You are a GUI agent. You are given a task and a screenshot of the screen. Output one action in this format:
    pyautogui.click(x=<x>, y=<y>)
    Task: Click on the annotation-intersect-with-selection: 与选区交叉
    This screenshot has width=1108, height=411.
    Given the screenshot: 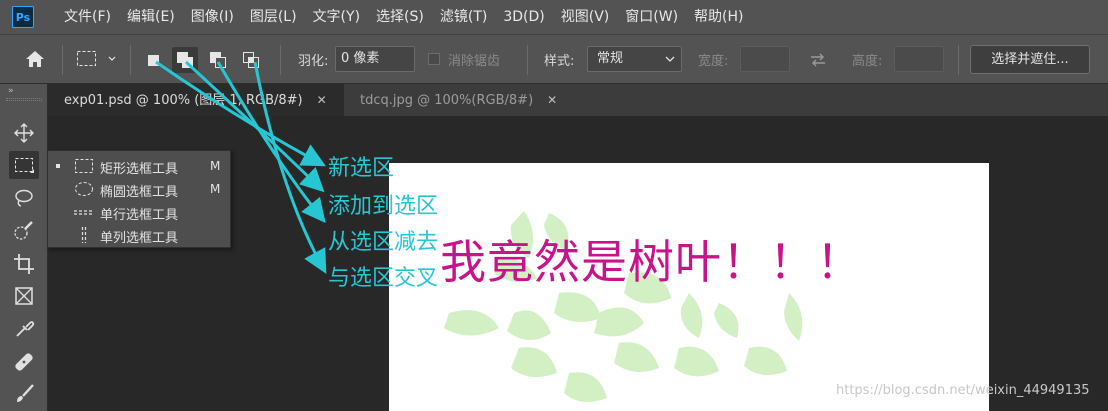 What is the action you would take?
    pyautogui.click(x=383, y=278)
    